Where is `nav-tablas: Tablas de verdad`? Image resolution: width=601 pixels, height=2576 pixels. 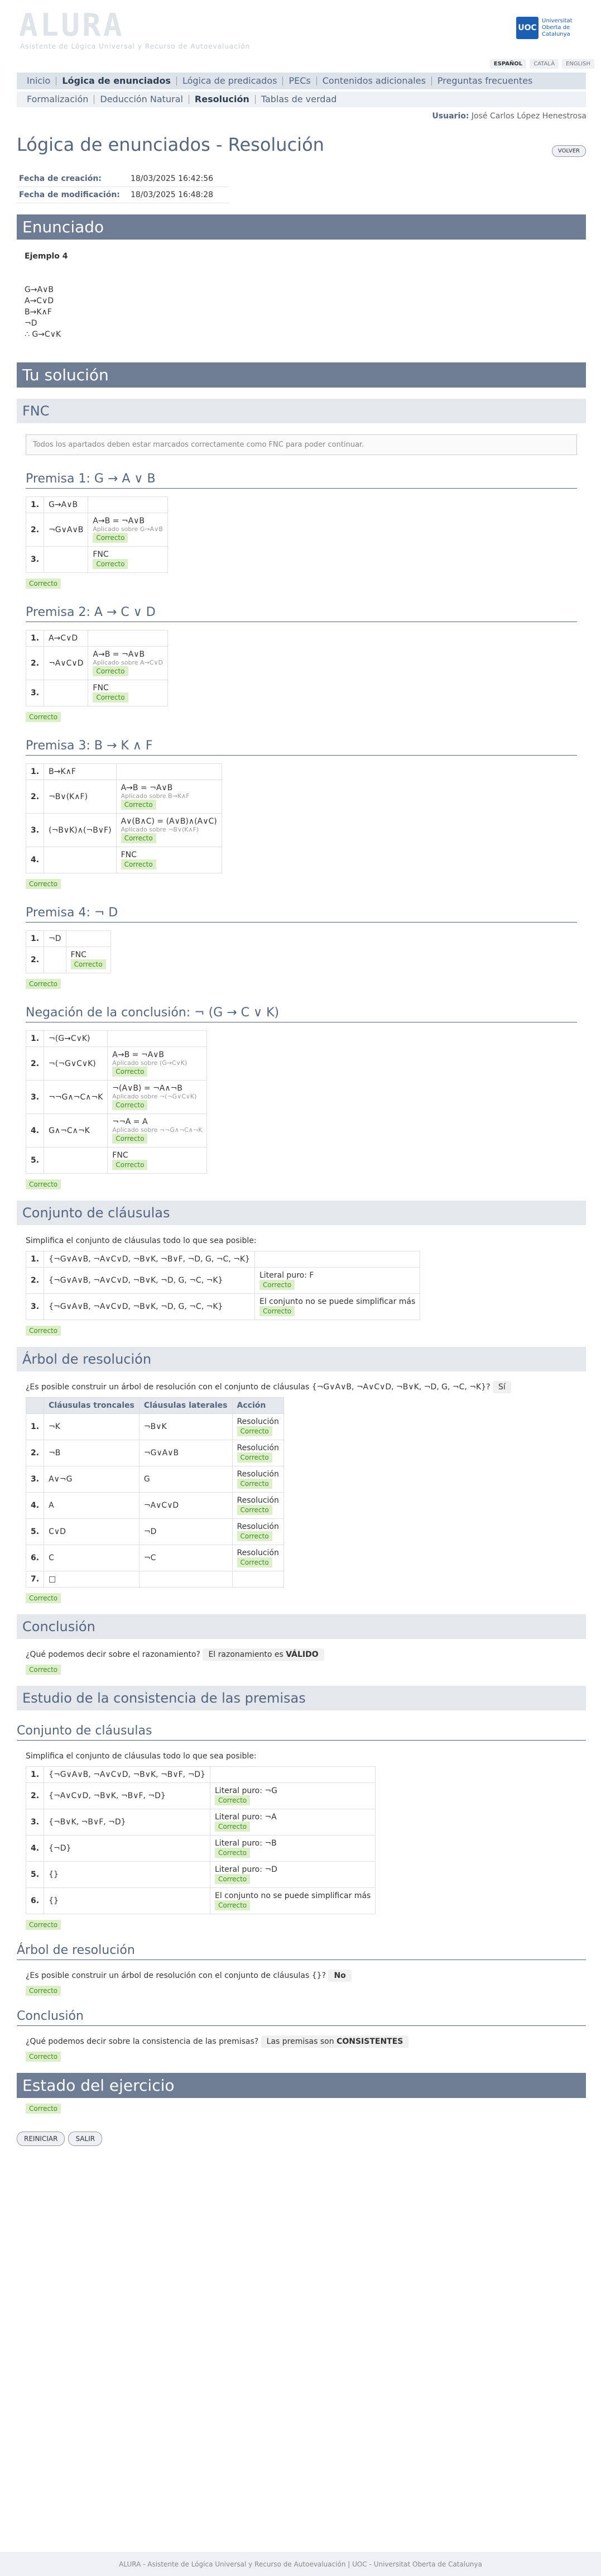 nav-tablas: Tablas de verdad is located at coordinates (299, 99).